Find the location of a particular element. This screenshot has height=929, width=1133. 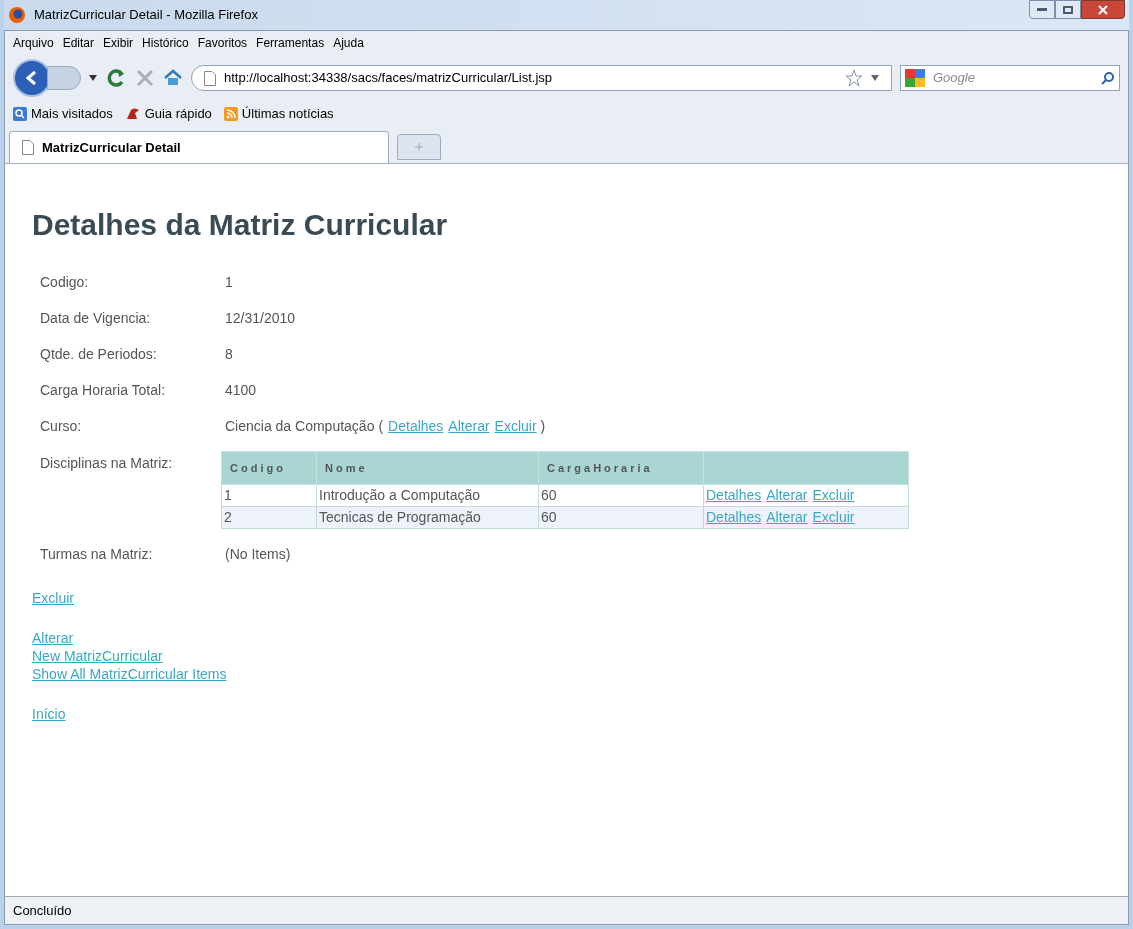

field-label: Turmas na Matriz: is located at coordinates (97, 554).